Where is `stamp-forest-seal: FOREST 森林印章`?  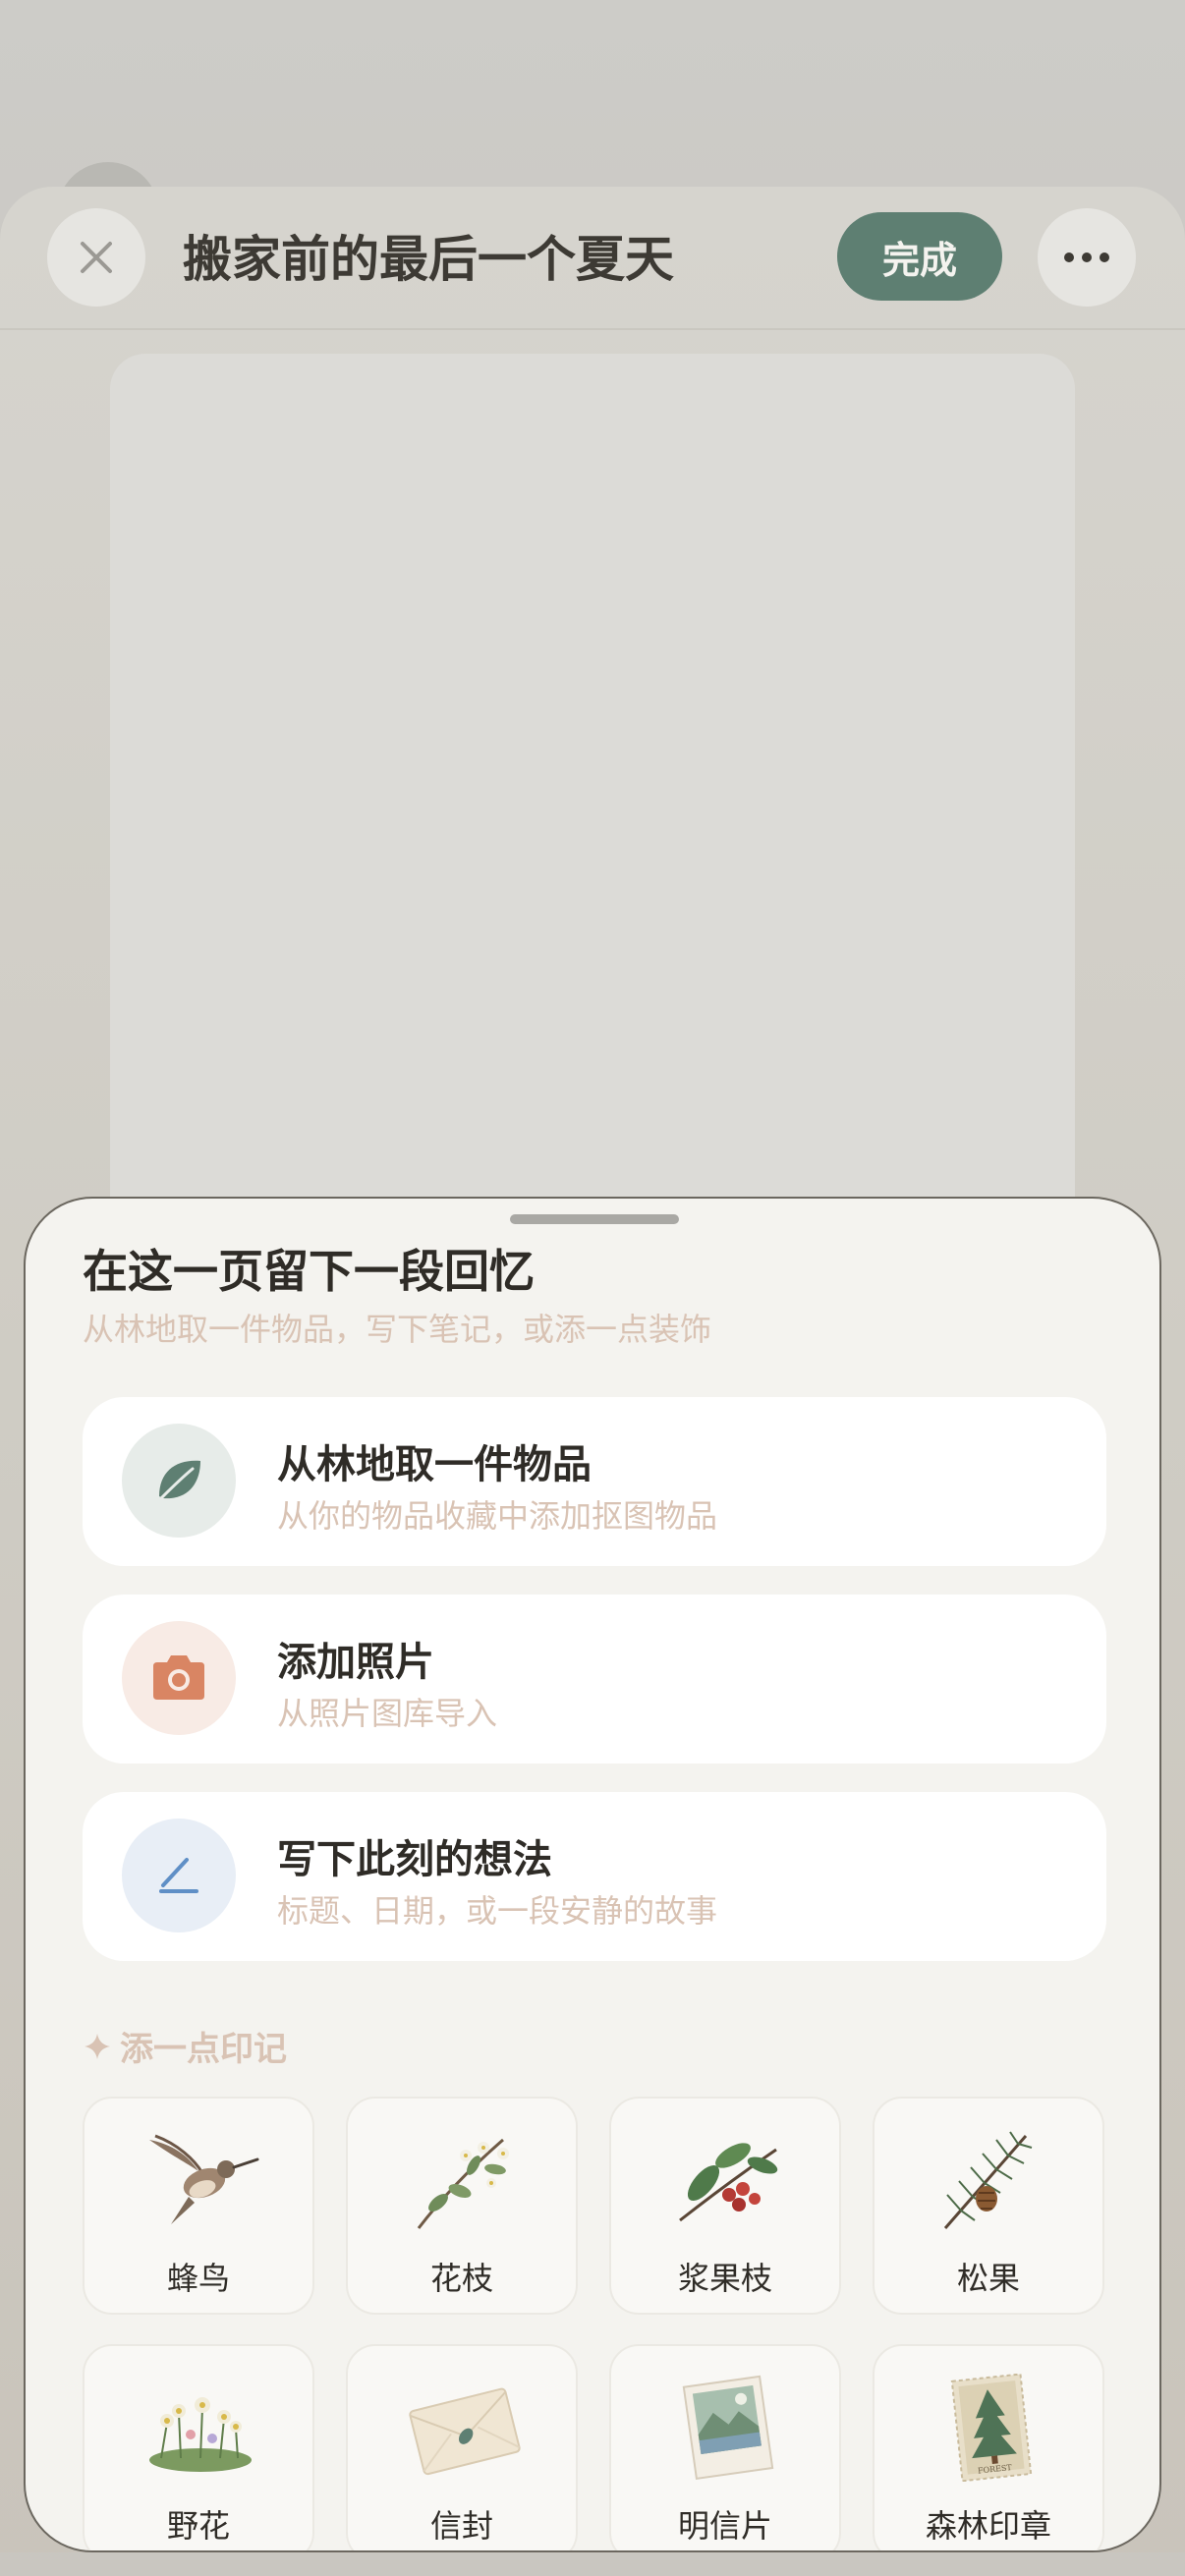 stamp-forest-seal: FOREST 森林印章 is located at coordinates (989, 2447).